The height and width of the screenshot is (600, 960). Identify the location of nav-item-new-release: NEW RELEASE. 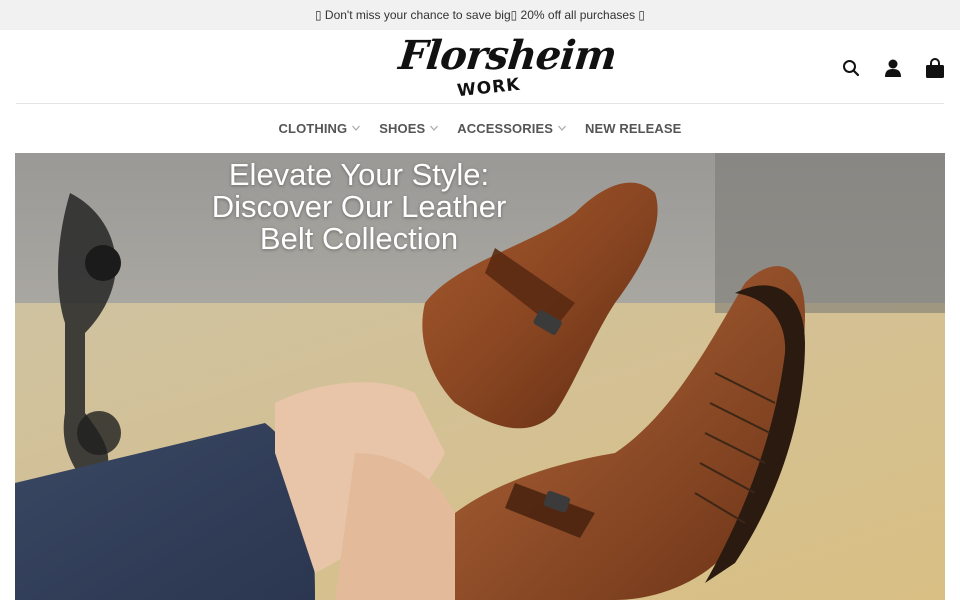
(633, 128).